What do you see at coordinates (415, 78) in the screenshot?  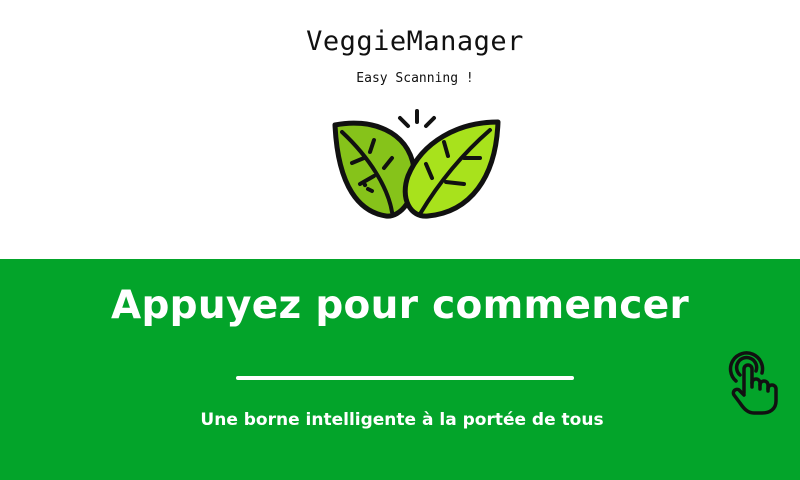 I see `app-subtitle: Easy Scanning !` at bounding box center [415, 78].